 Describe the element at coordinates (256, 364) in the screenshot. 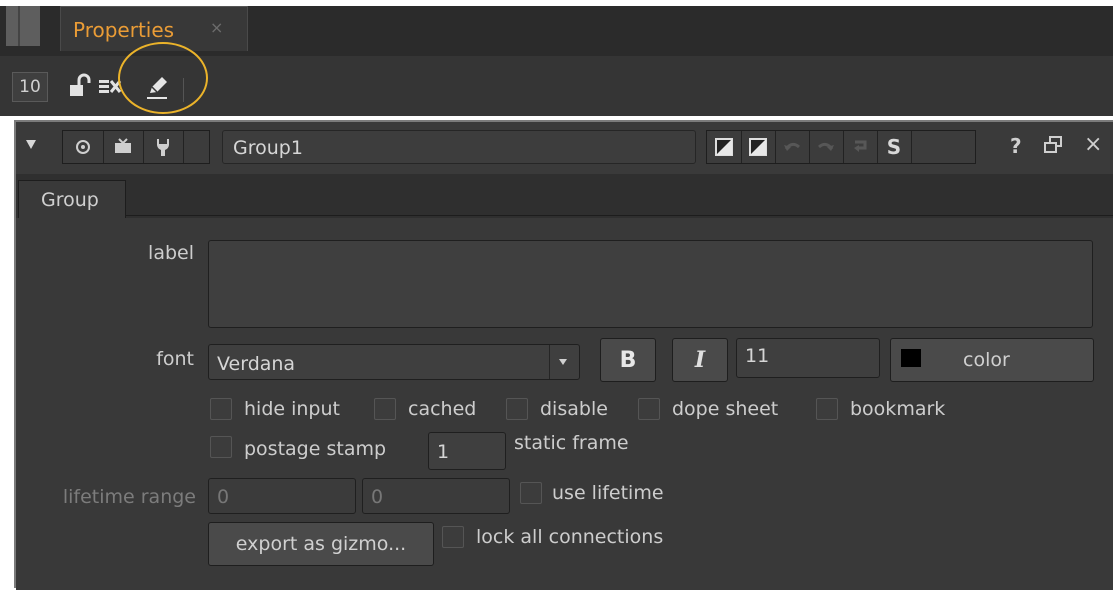

I see `font-family-value: Verdana` at that location.